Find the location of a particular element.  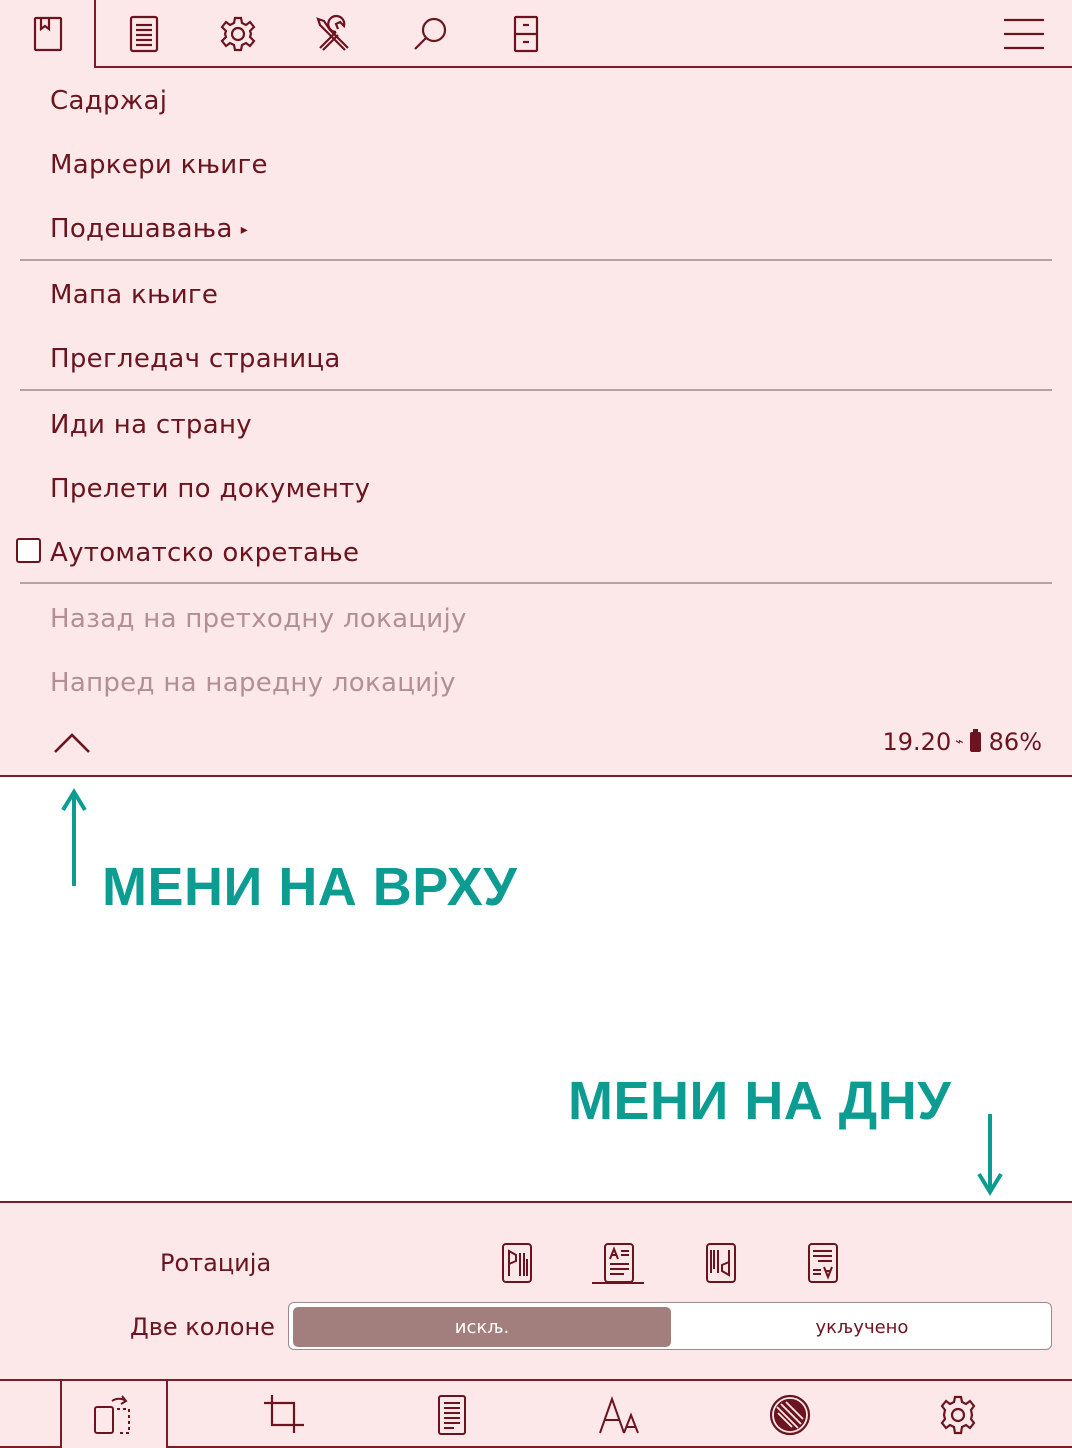

submenu-arrow-icon: ▸ is located at coordinates (244, 229).